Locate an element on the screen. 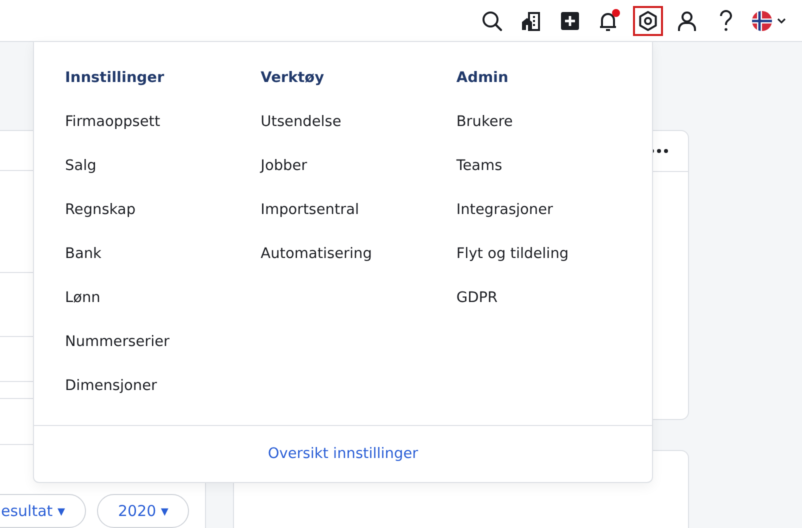  menu-item: Lønn is located at coordinates (82, 301).